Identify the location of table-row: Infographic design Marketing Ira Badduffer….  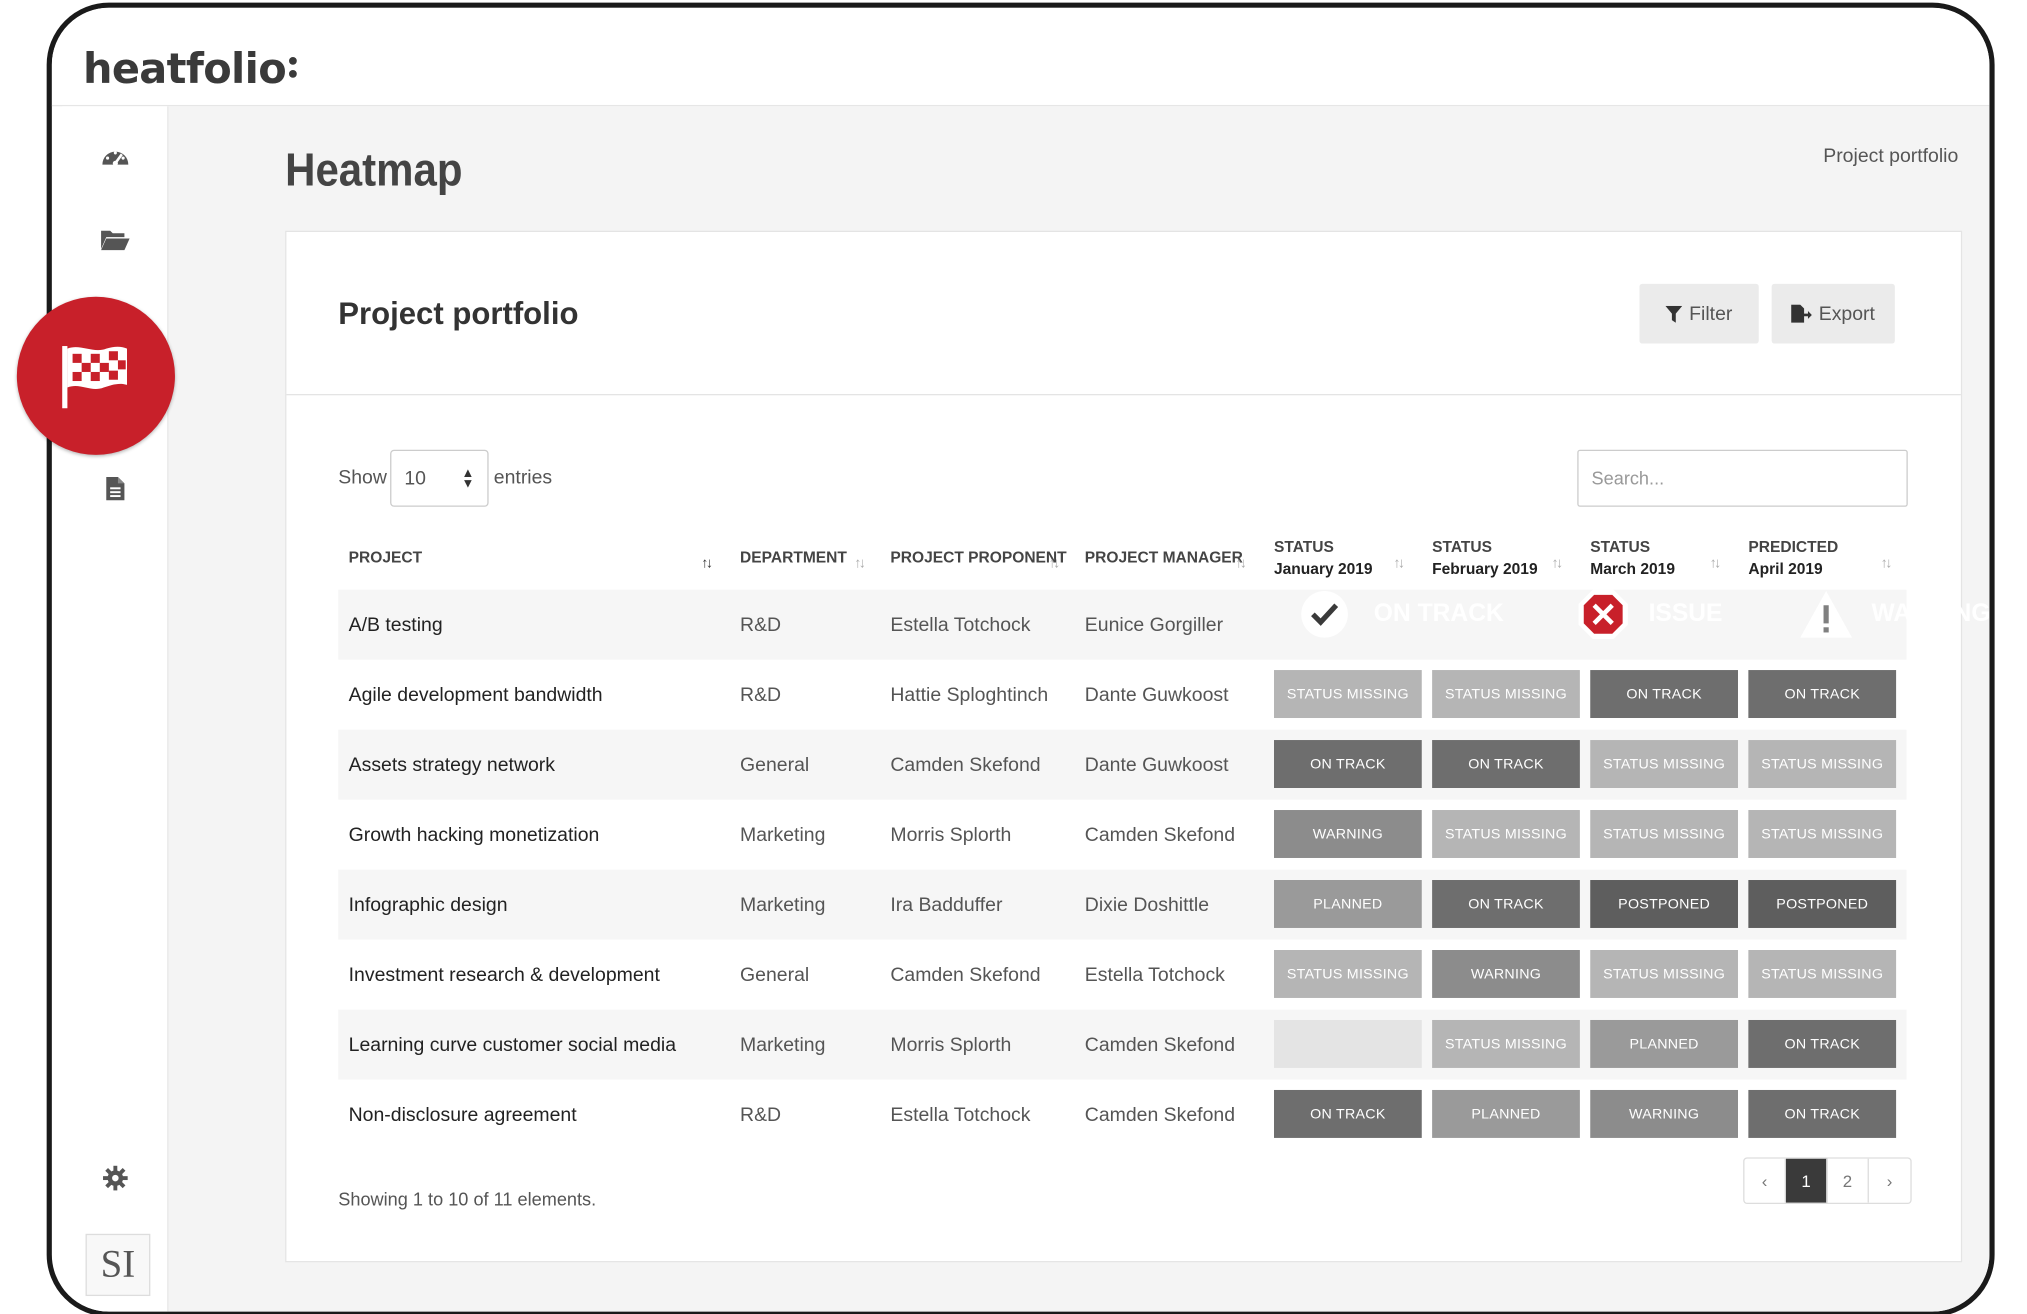
(1122, 904).